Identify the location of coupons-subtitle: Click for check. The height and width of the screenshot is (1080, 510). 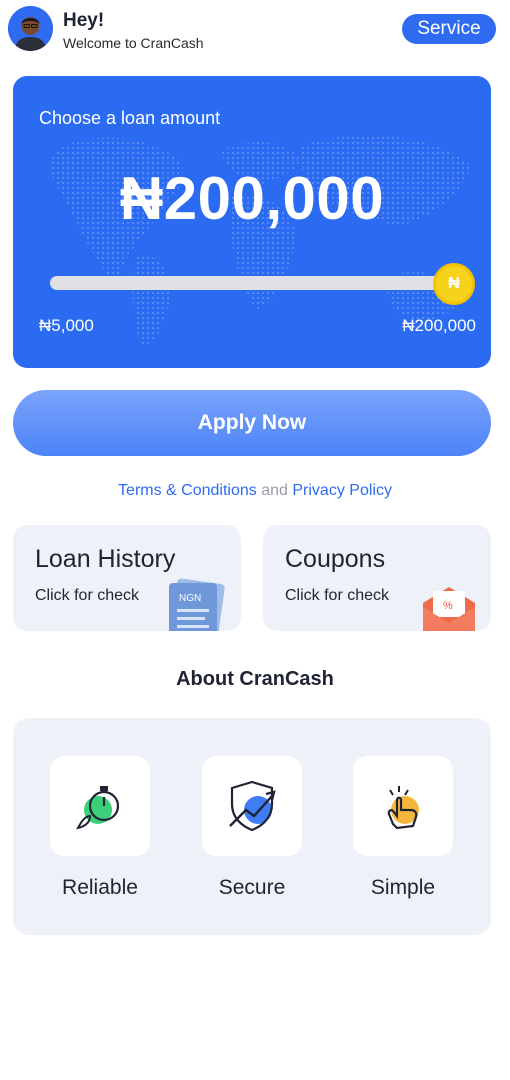
(337, 595).